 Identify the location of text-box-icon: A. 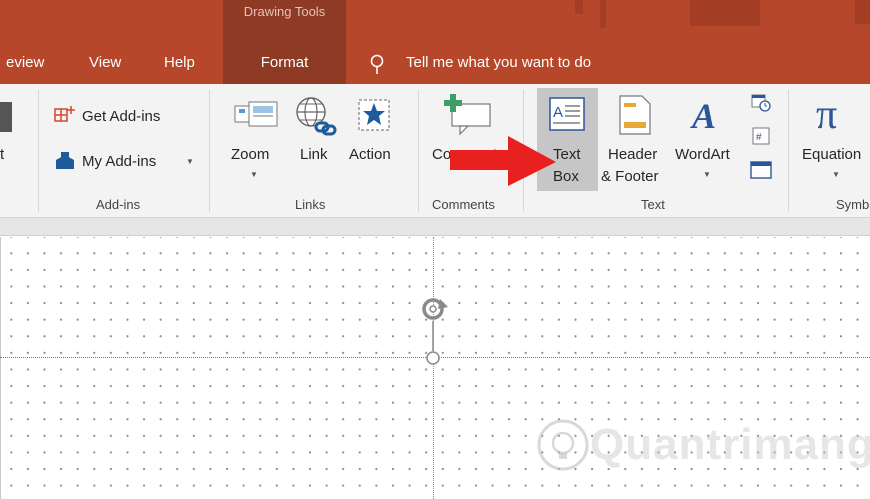
(567, 114).